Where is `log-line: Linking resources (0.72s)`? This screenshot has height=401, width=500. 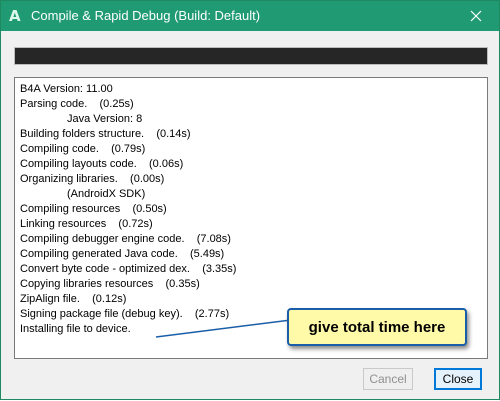
log-line: Linking resources (0.72s) is located at coordinates (86, 224).